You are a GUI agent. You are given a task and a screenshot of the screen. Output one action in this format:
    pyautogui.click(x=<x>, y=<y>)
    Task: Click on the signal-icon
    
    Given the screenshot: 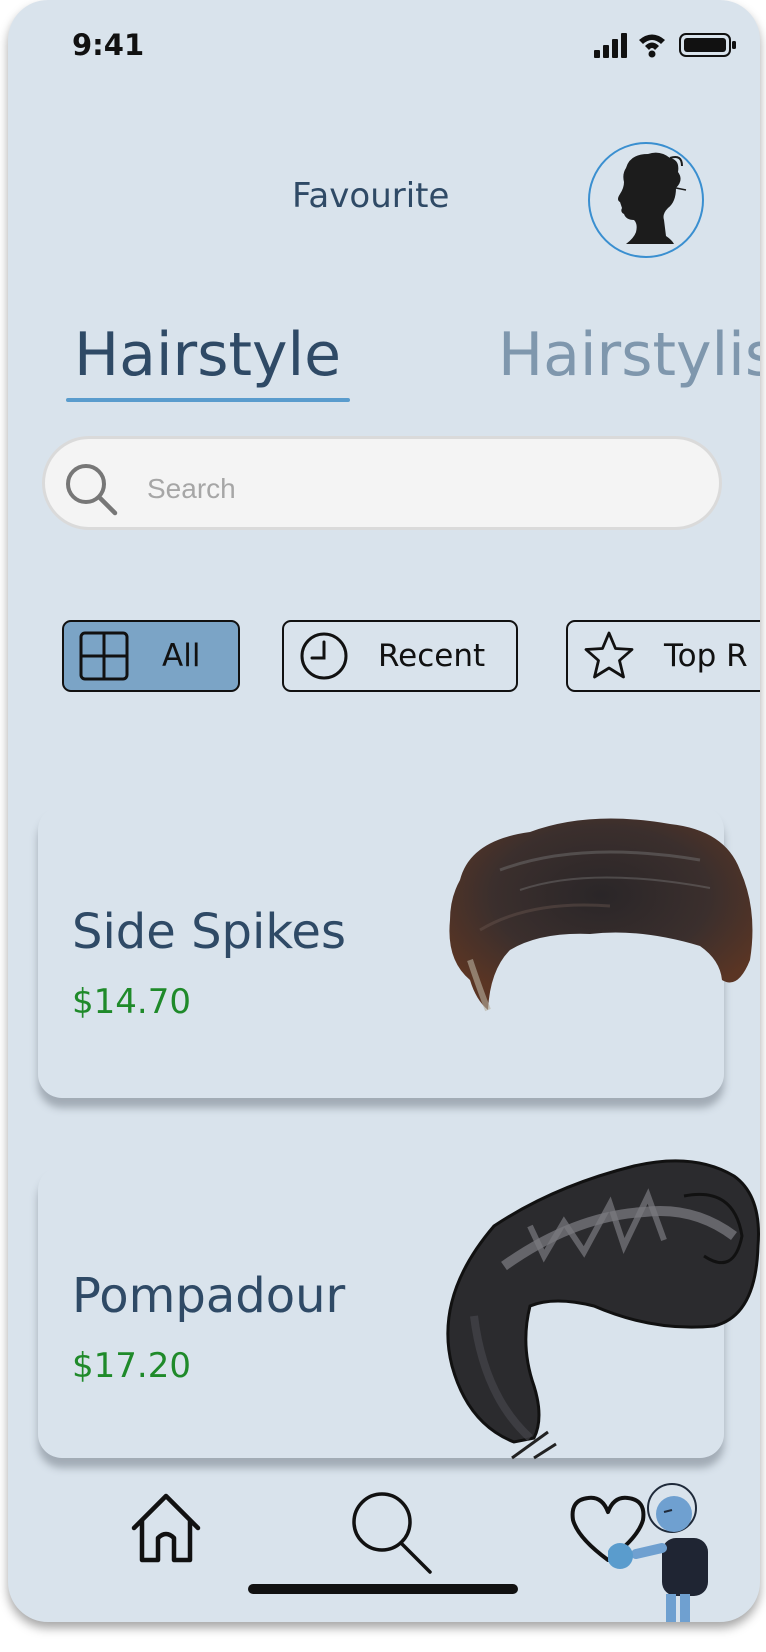 What is the action you would take?
    pyautogui.click(x=610, y=45)
    